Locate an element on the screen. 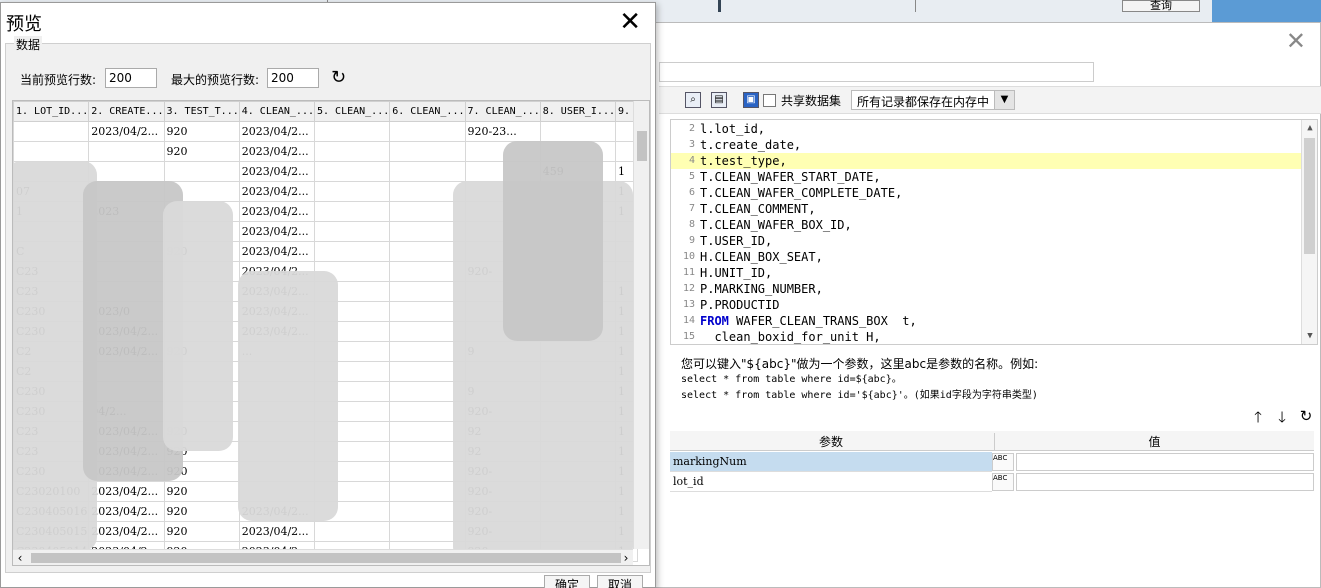 The image size is (1321, 588). code-line: 13 P.PRODUCTID is located at coordinates (986, 305).